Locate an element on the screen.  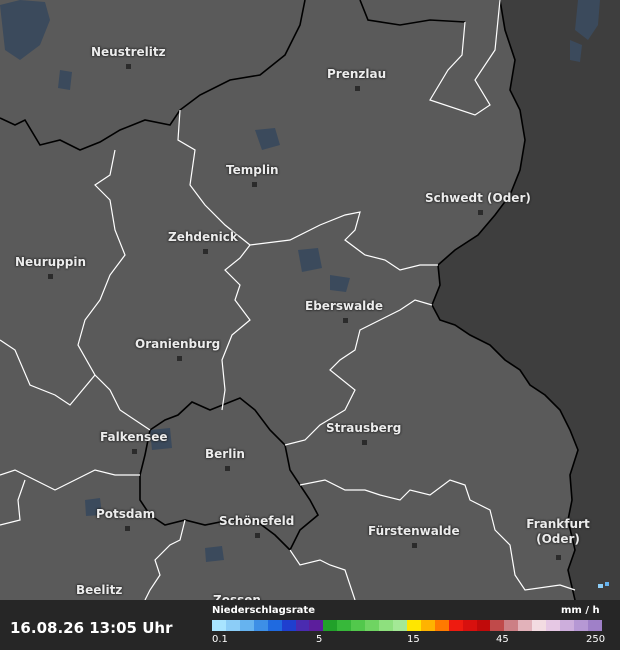
legend-tick-label: 0.1 is located at coordinates (220, 639).